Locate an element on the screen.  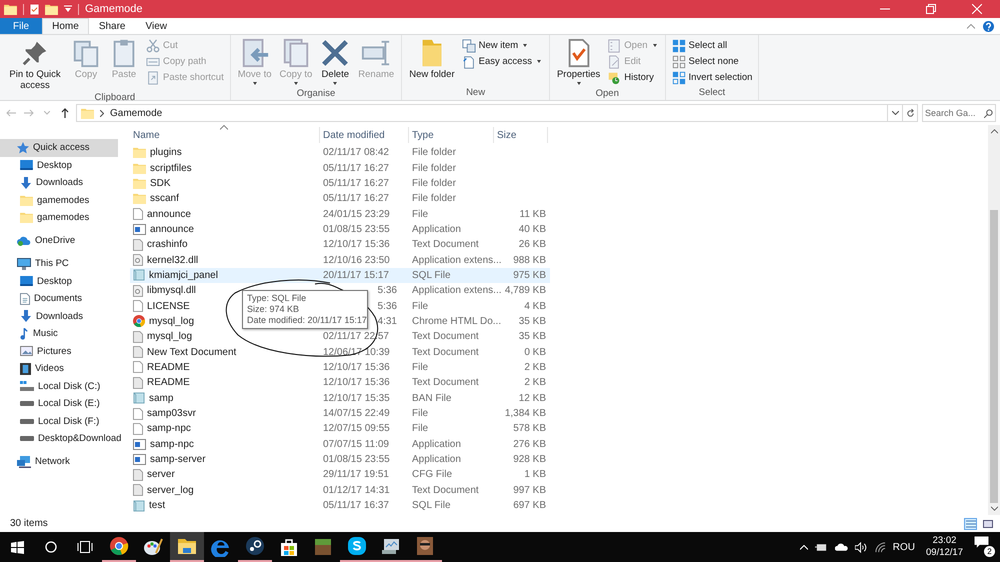
ribbon-button: New folder is located at coordinates (432, 62).